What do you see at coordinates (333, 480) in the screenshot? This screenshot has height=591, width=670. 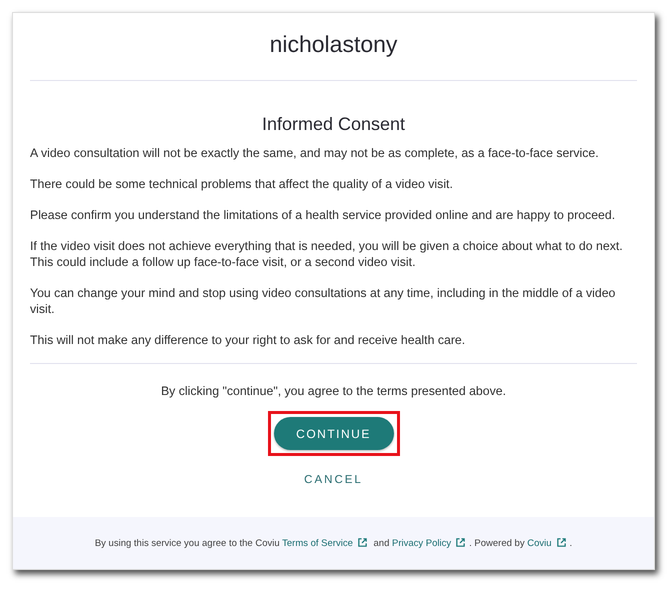 I see `cancel-link: CANCEL` at bounding box center [333, 480].